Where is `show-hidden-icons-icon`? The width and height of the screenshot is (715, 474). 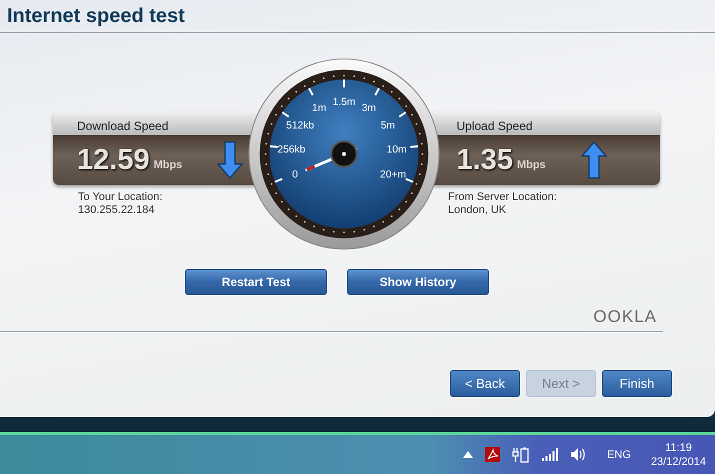
show-hidden-icons-icon is located at coordinates (468, 454).